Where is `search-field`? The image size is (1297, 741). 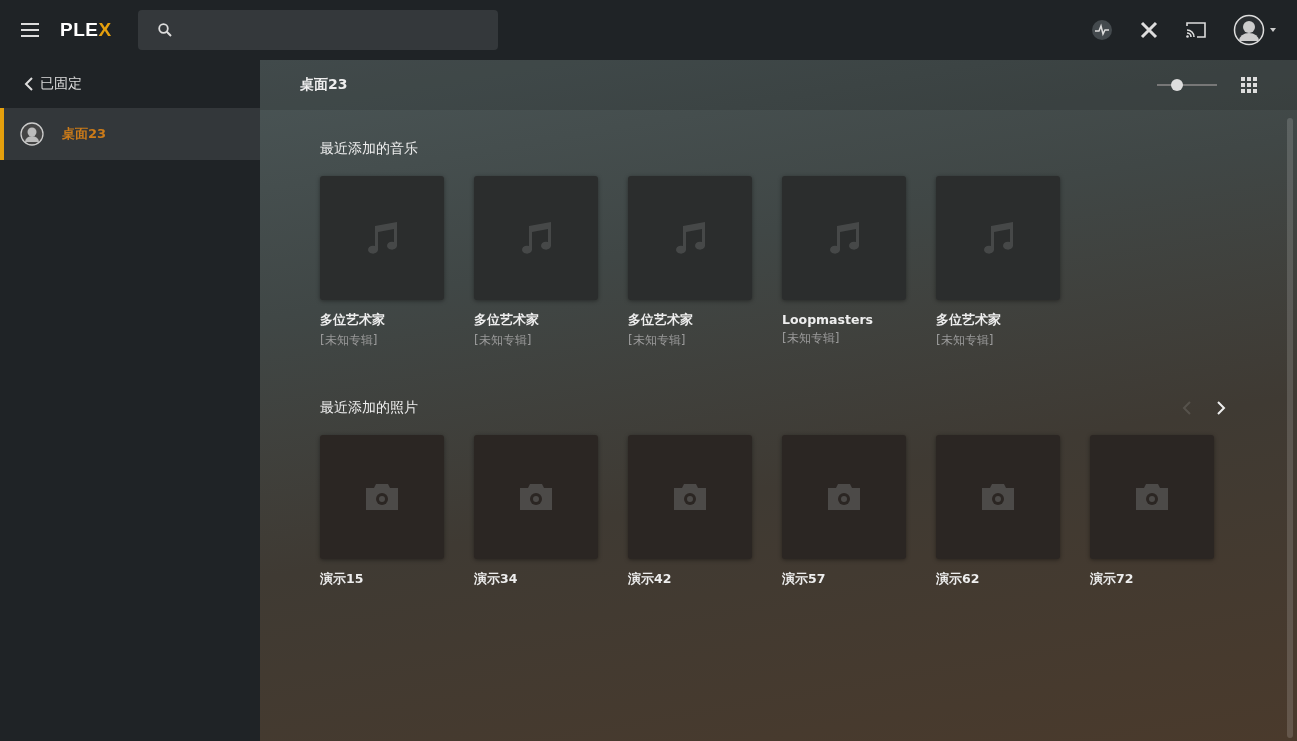
search-field is located at coordinates (317, 30).